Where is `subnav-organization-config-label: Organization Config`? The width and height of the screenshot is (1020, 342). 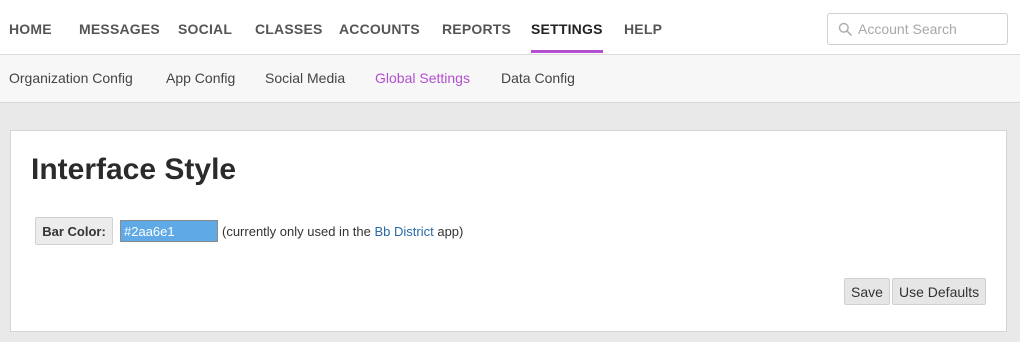 subnav-organization-config-label: Organization Config is located at coordinates (71, 78).